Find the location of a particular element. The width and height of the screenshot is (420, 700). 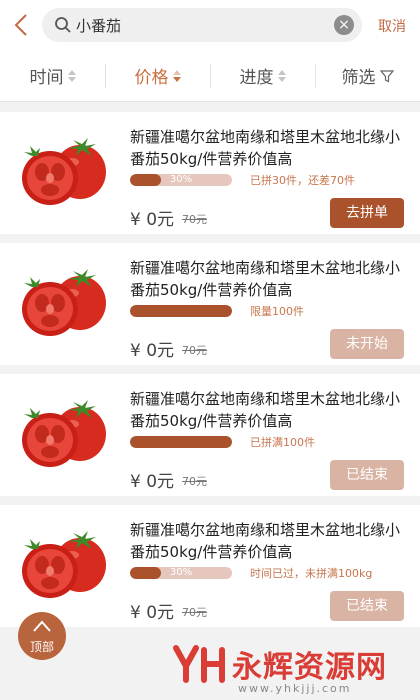

filter-filter: 筛选 is located at coordinates (367, 75).